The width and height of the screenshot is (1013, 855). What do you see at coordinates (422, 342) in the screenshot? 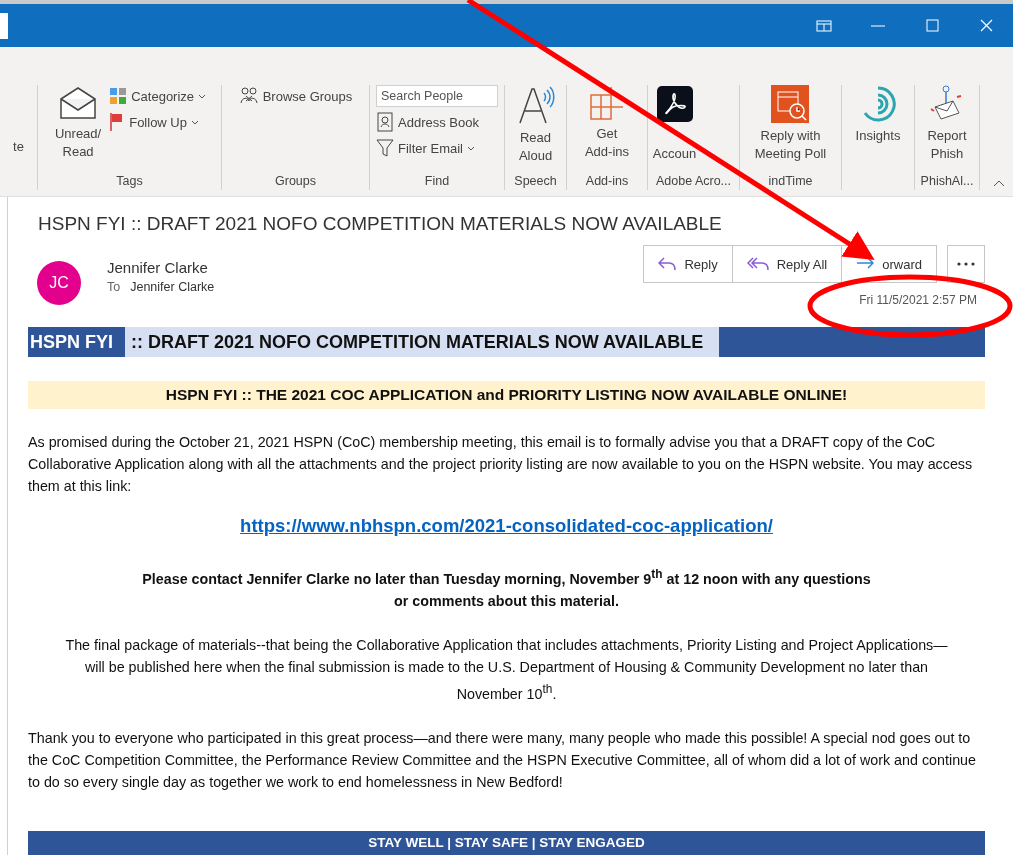
I see `banner-title: :: DRAFT 2021 NOFO COMPETITION MATERIALS NOW AVAILABLE` at bounding box center [422, 342].